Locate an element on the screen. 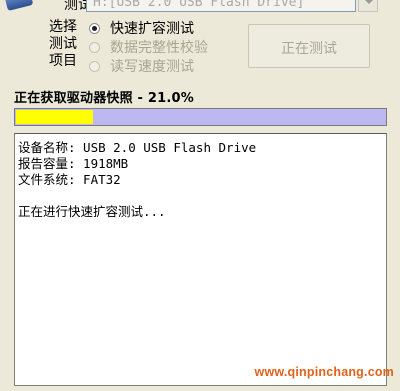  radio-quick-expansion is located at coordinates (94, 28).